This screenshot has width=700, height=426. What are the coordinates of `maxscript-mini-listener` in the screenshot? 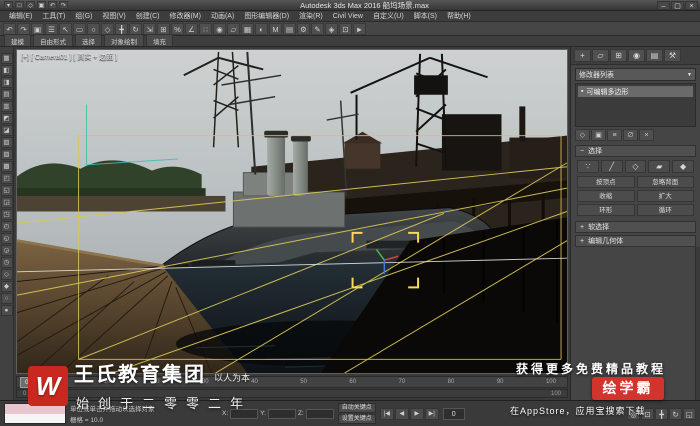 It's located at (35, 413).